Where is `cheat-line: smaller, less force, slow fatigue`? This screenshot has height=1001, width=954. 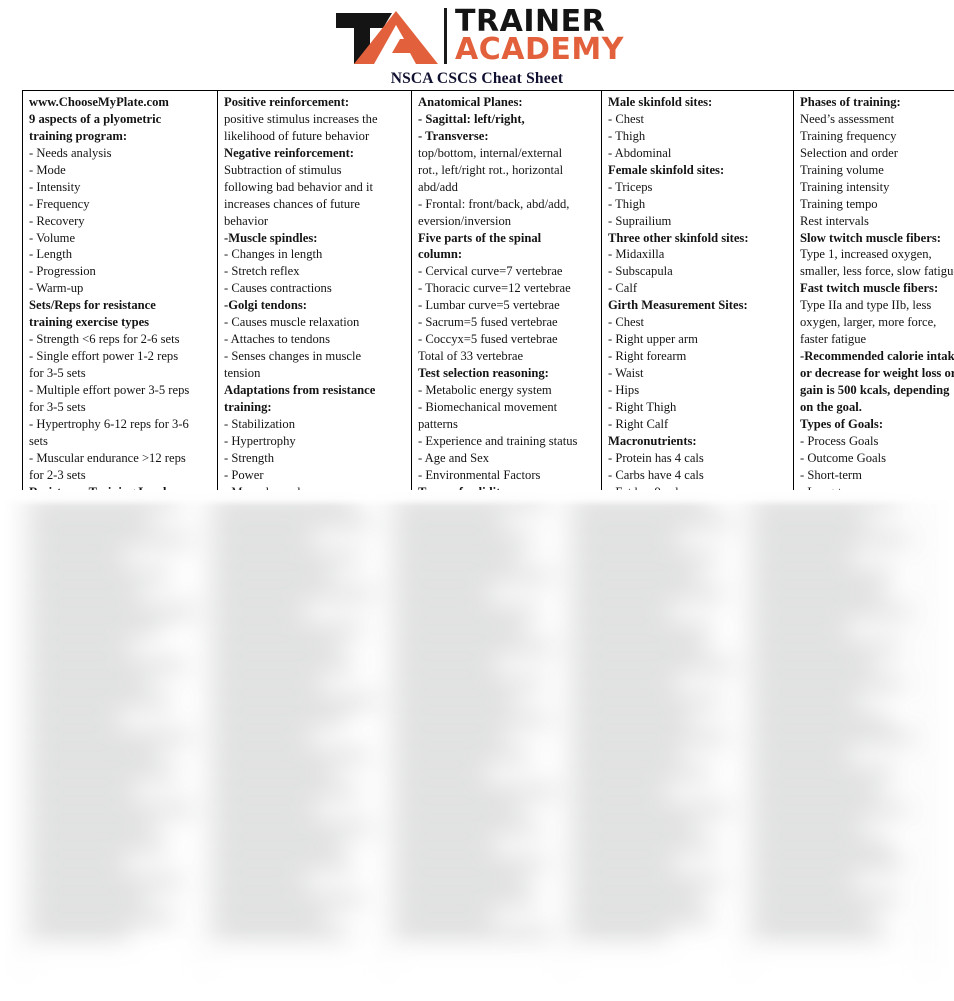
cheat-line: smaller, less force, slow fatigue is located at coordinates (877, 271).